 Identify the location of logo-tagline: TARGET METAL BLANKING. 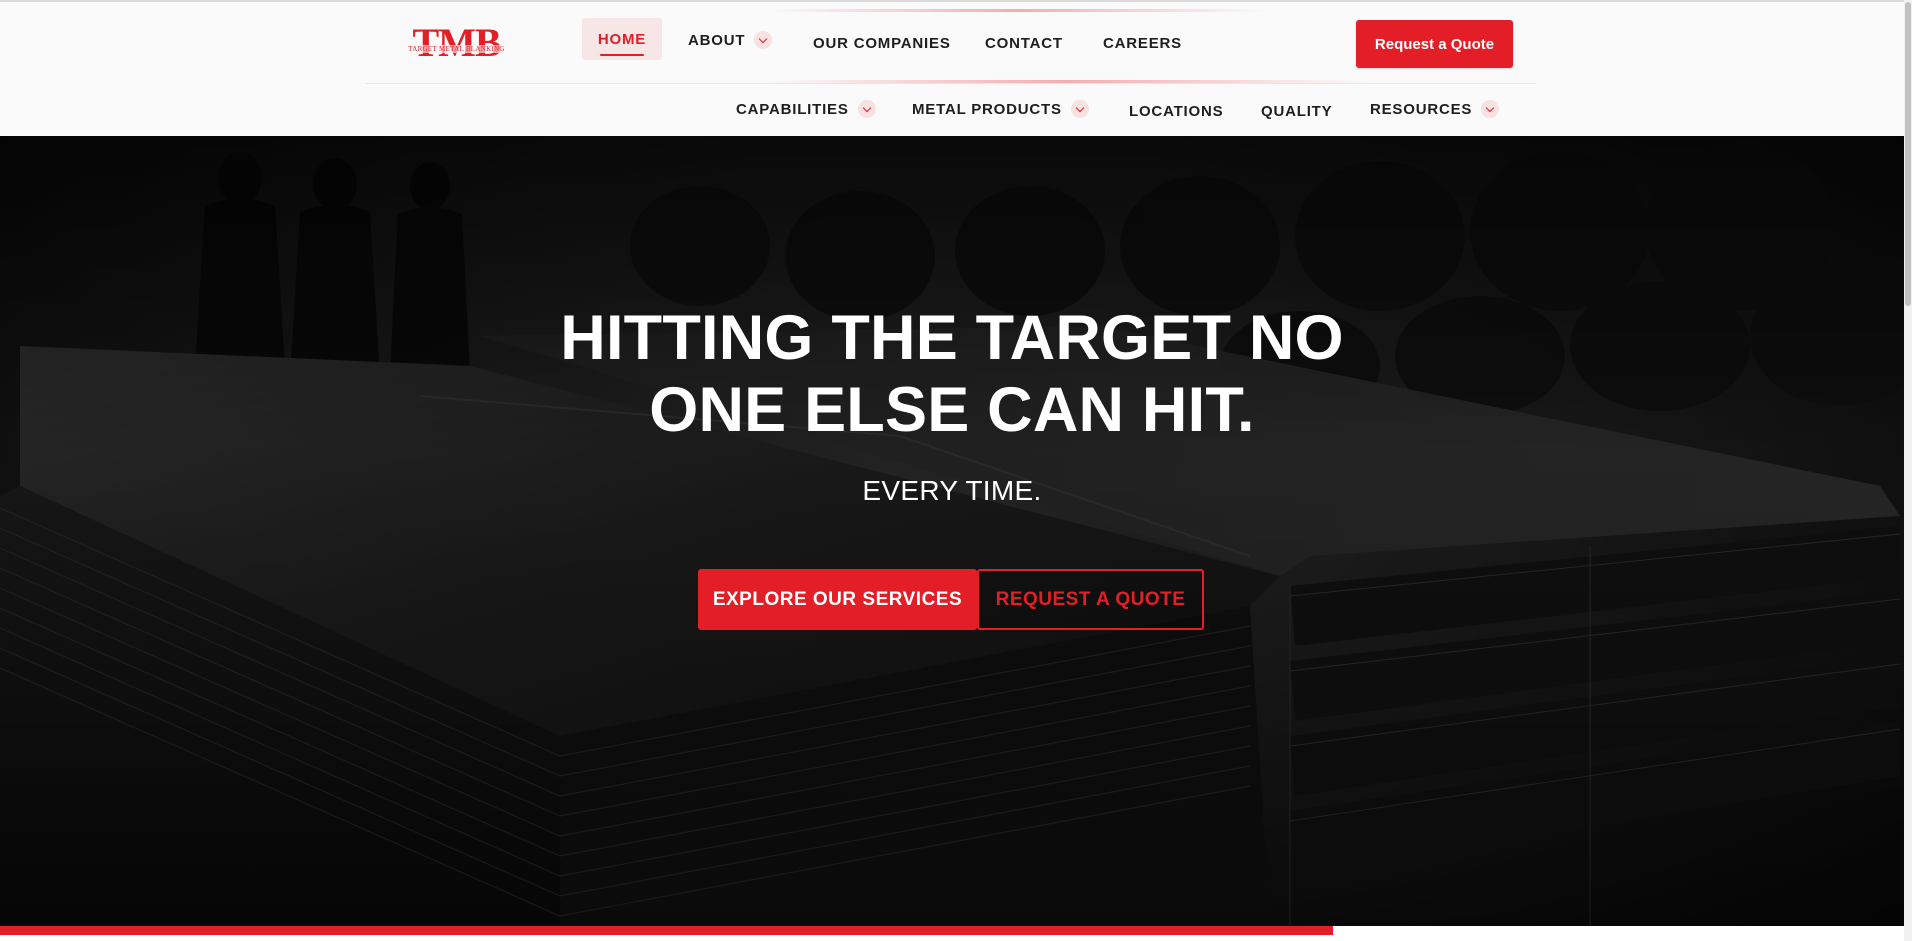
(456, 49).